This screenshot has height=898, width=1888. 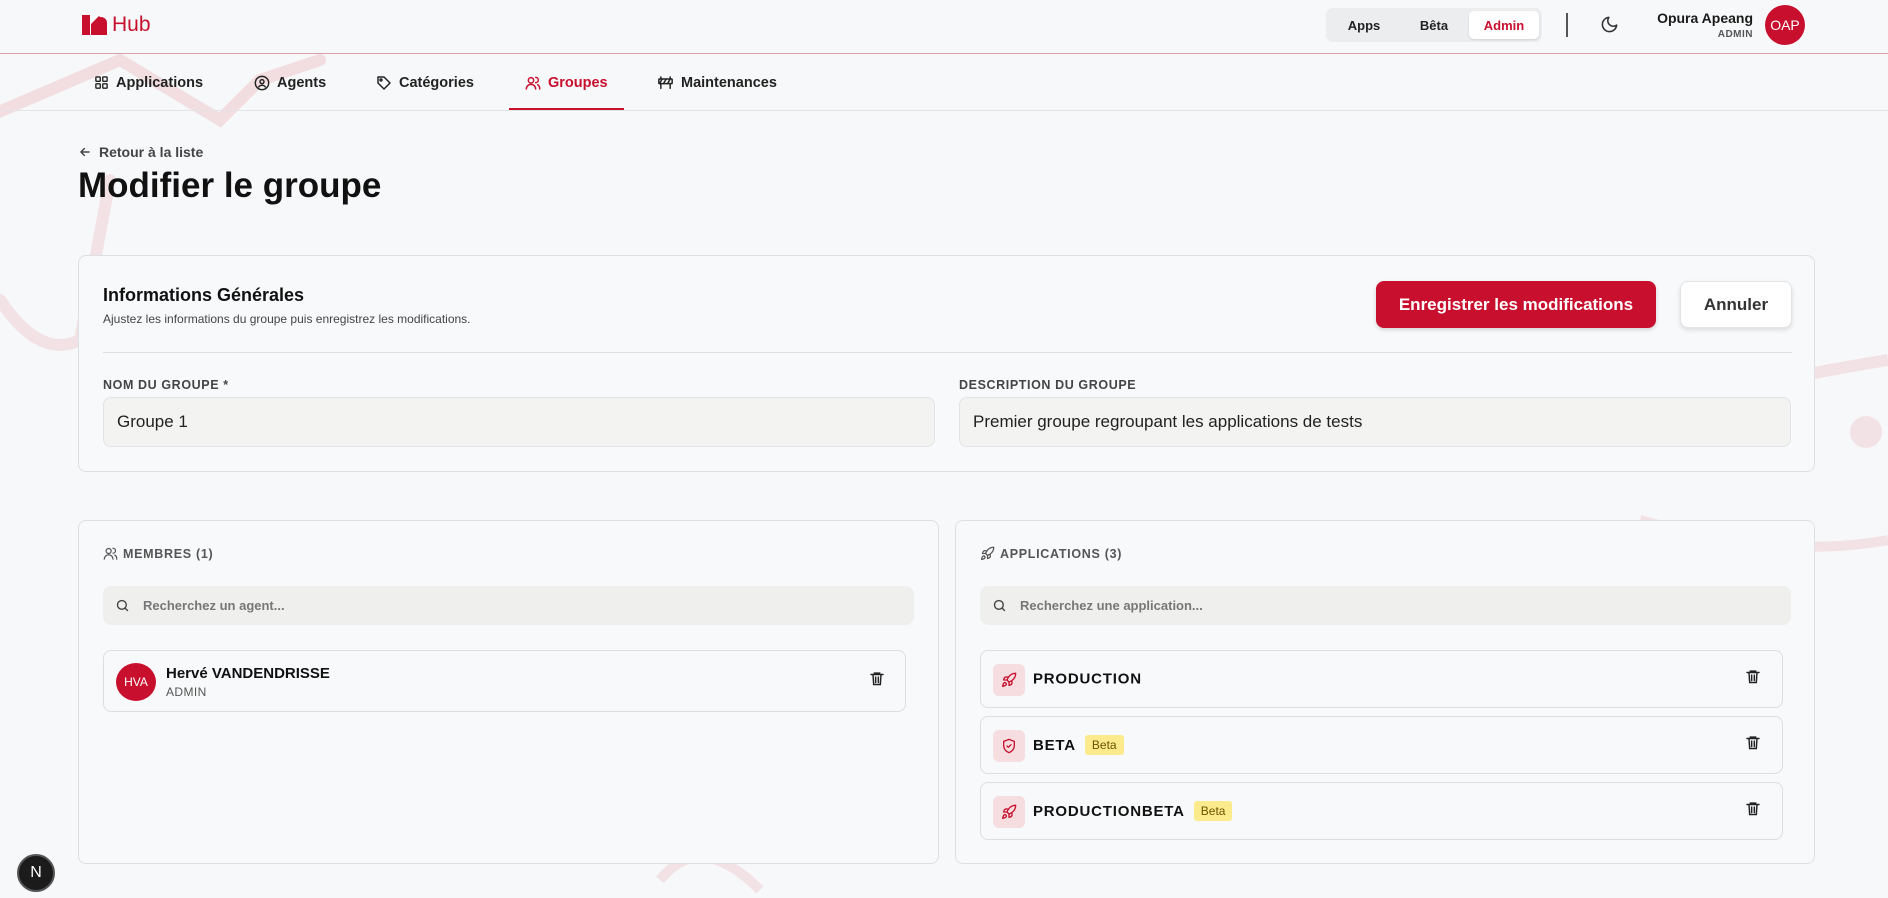 What do you see at coordinates (151, 152) in the screenshot?
I see `back-link-label: Retour à la liste` at bounding box center [151, 152].